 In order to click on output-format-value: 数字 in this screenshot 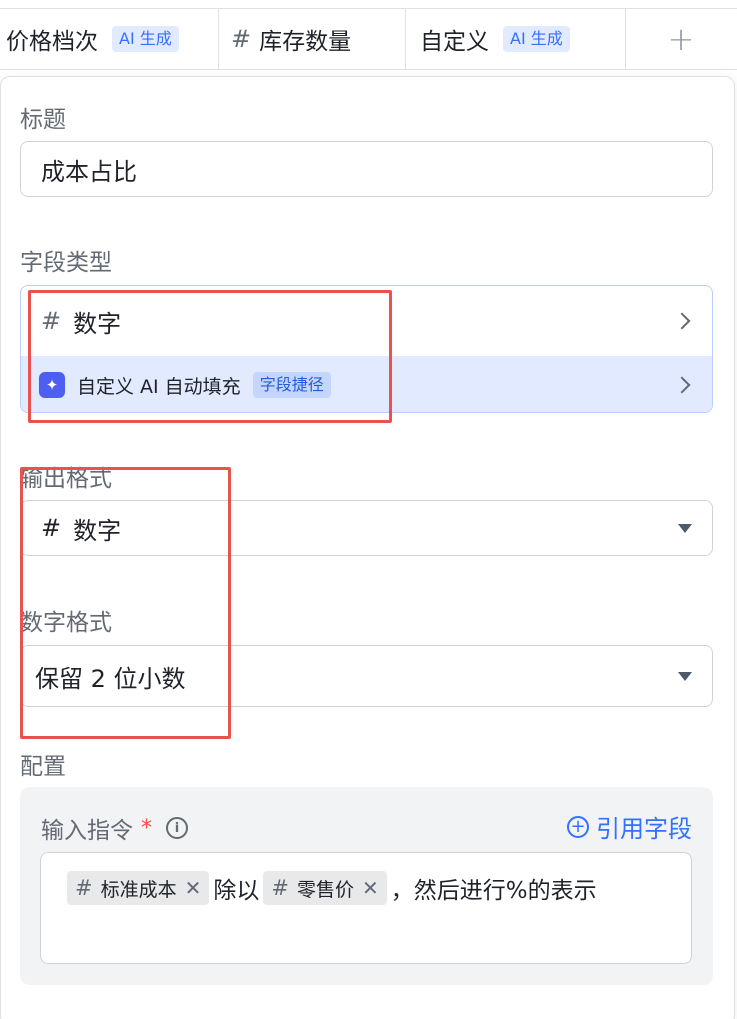, I will do `click(97, 530)`.